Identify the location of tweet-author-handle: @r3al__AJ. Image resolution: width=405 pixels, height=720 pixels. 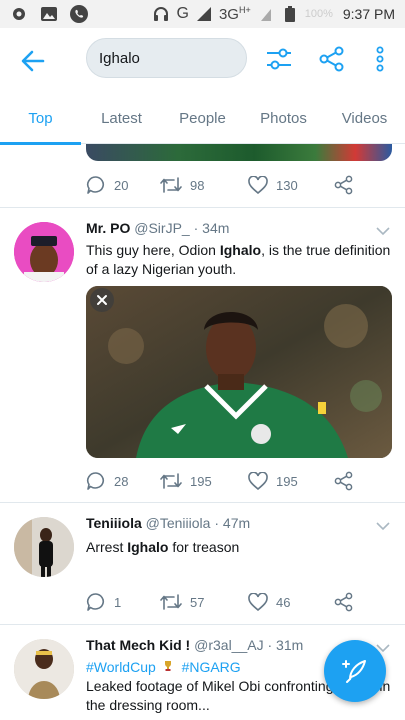
(228, 645).